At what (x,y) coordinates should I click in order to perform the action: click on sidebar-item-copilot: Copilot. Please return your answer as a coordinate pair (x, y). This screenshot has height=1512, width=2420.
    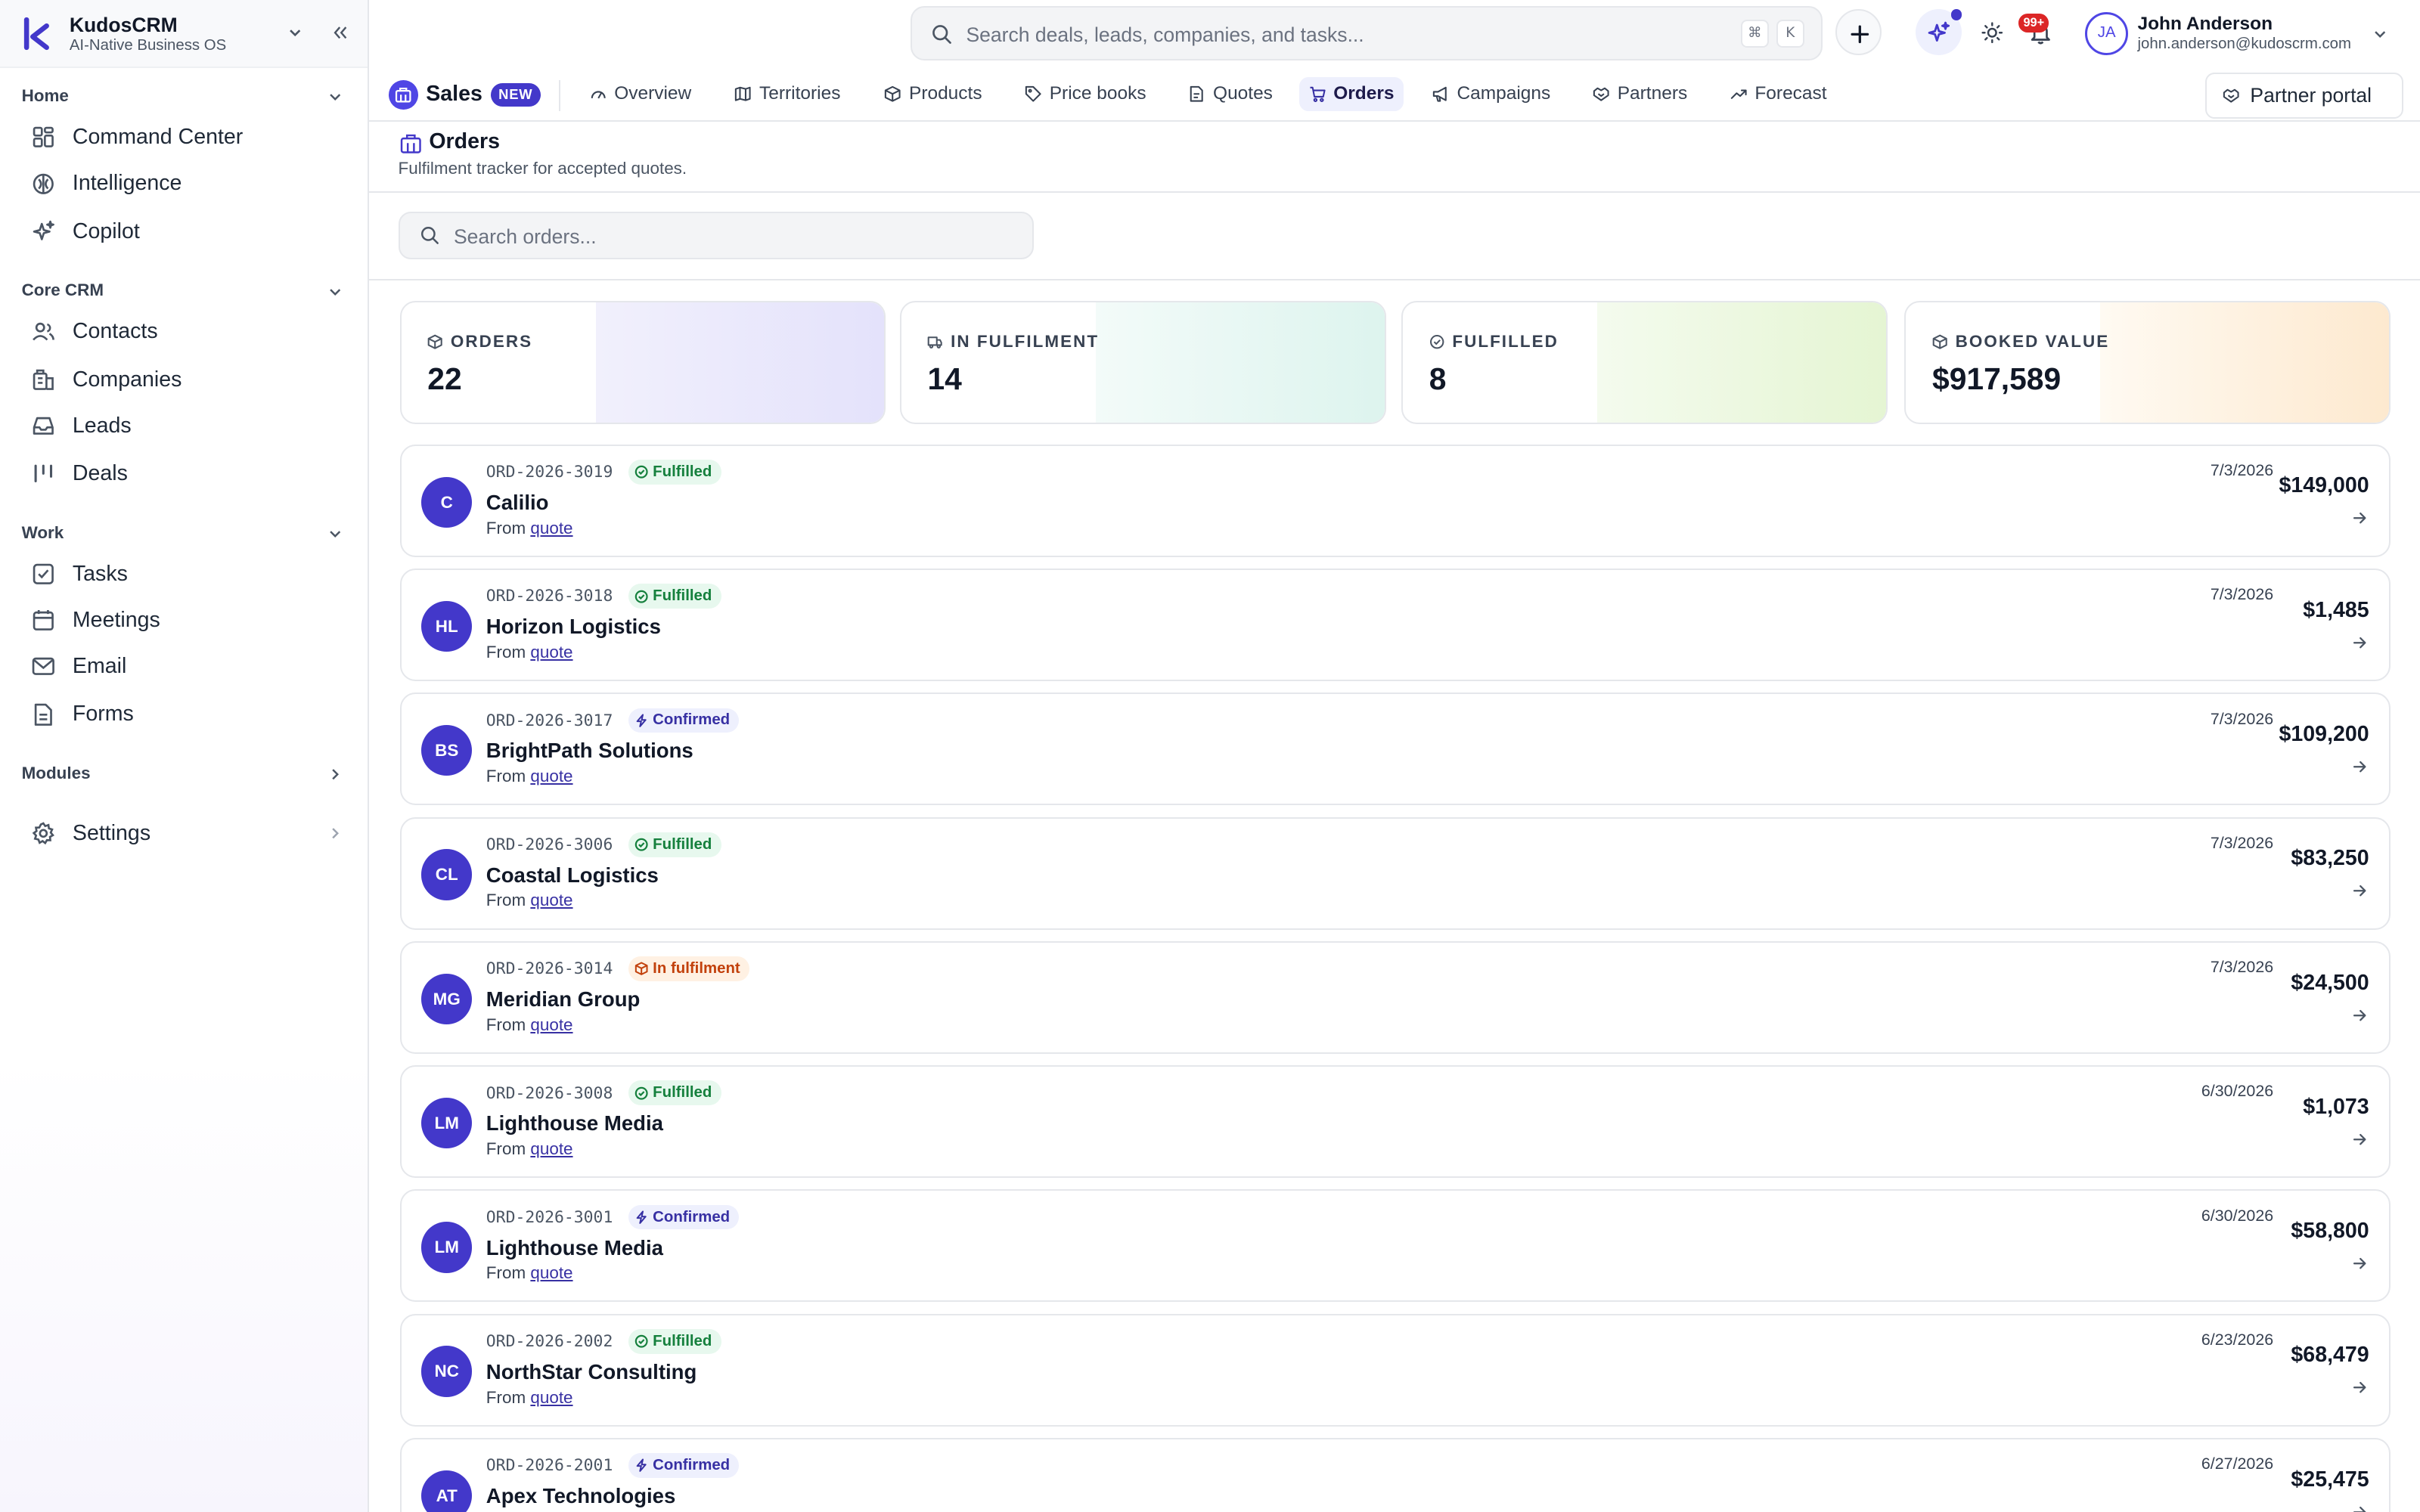
    Looking at the image, I should click on (185, 232).